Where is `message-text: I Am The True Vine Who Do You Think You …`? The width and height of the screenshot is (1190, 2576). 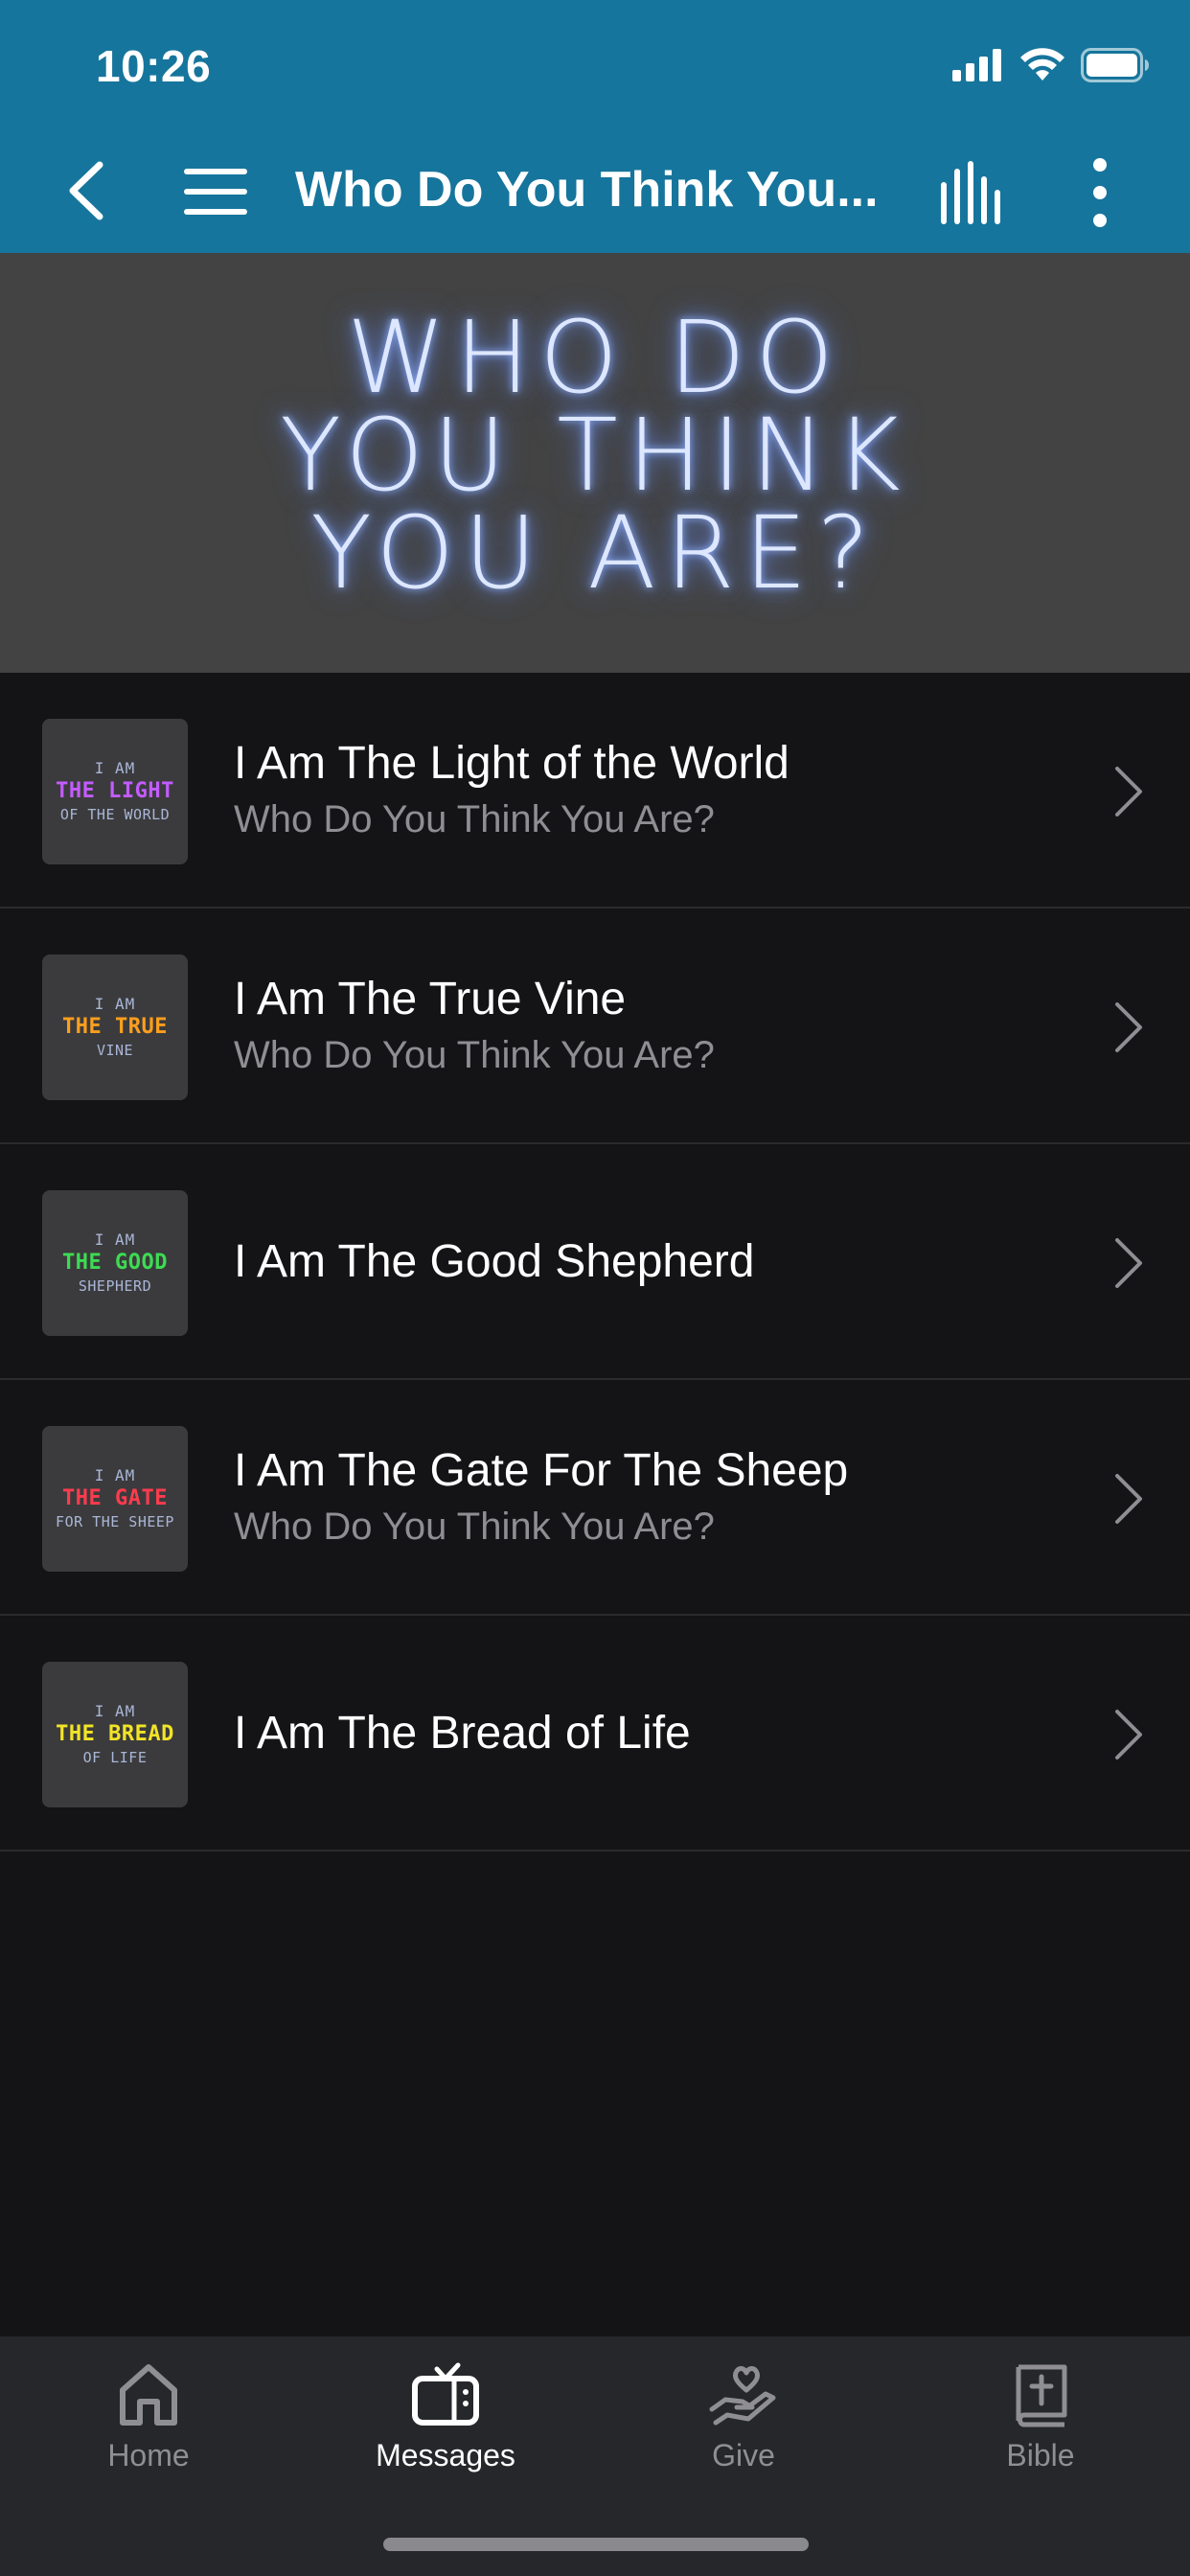
message-text: I Am The True Vine Who Do You Think You … is located at coordinates (655, 1026).